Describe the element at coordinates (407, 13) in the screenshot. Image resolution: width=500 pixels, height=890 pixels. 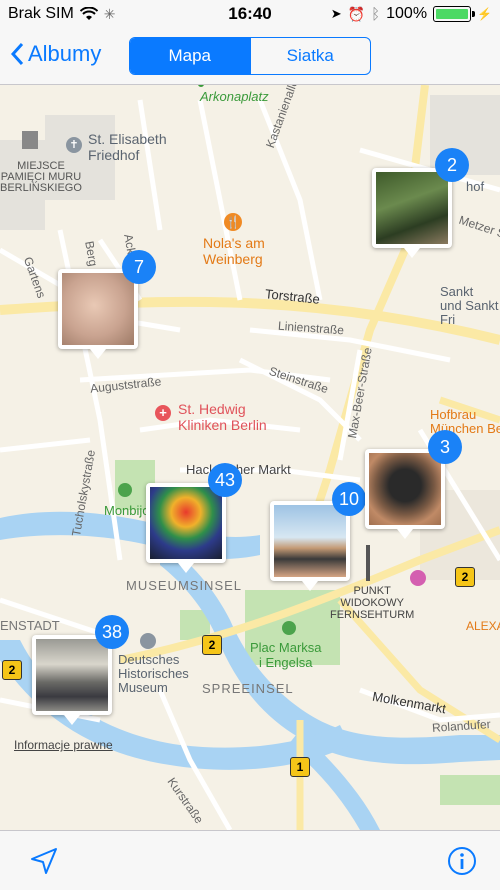
I see `battery-percent: 100%` at that location.